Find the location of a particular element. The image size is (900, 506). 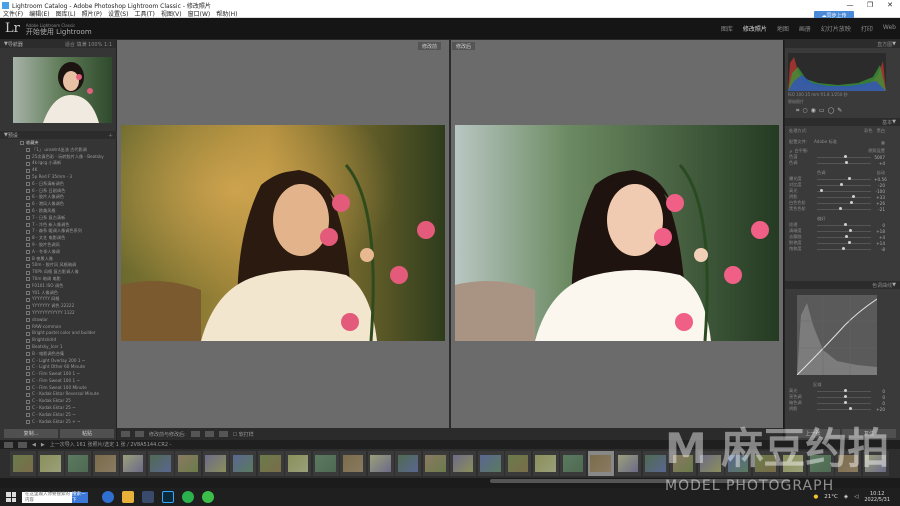

preset-item: 「1」 unsetnt出油 古代影调 is located at coordinates (59, 150).